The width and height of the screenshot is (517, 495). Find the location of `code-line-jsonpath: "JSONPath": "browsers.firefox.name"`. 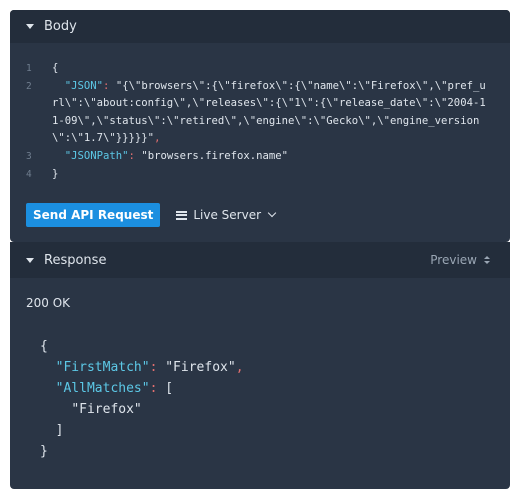

code-line-jsonpath: "JSONPath": "browsers.firefox.name" is located at coordinates (176, 156).